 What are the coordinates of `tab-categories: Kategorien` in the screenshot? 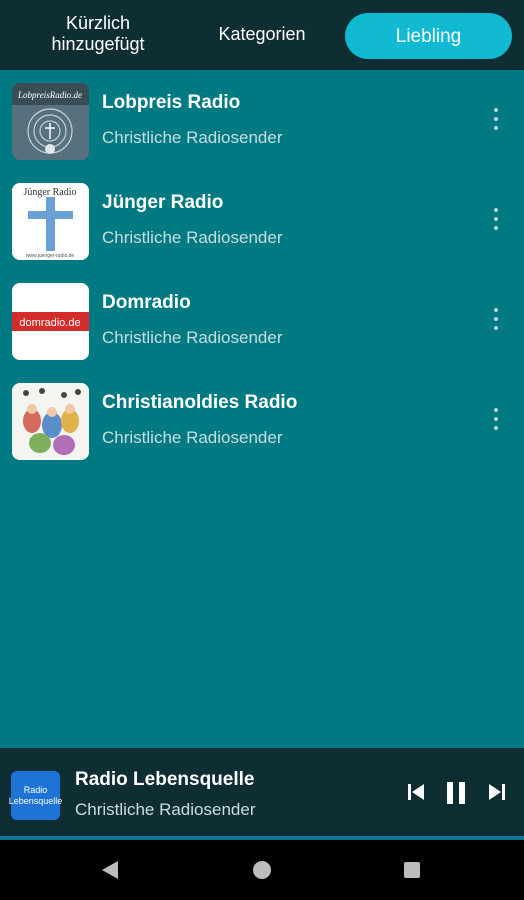 It's located at (262, 34).